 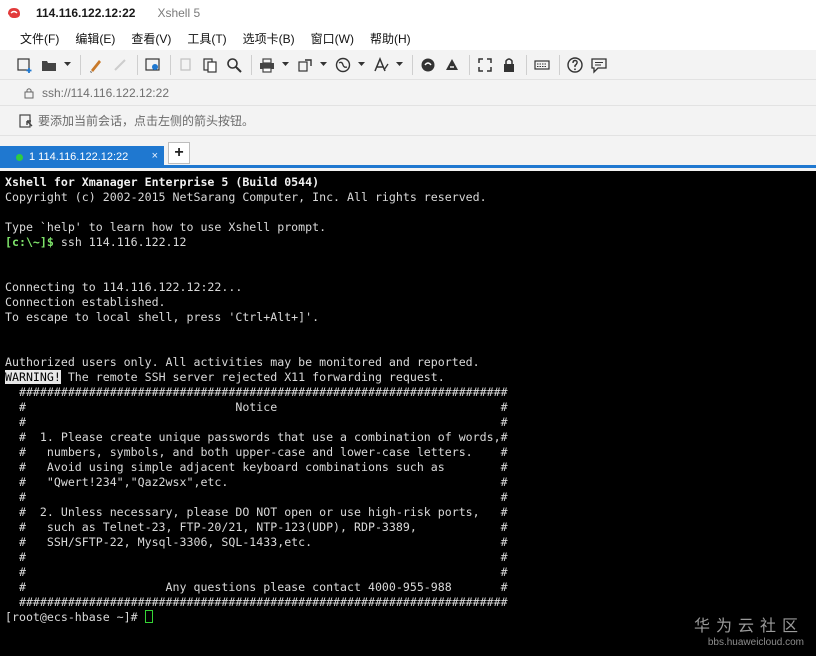 I want to click on hint-bar: 要添加当前会话，点击左侧的箭头按钮。, so click(x=408, y=121).